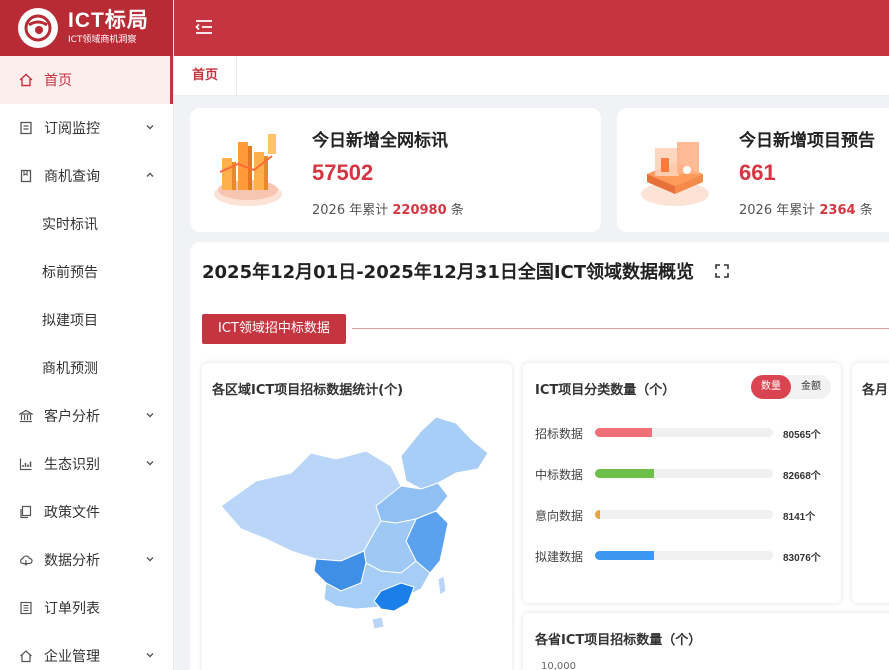 This screenshot has width=889, height=670. What do you see at coordinates (559, 516) in the screenshot?
I see `category-label: 意向数据` at bounding box center [559, 516].